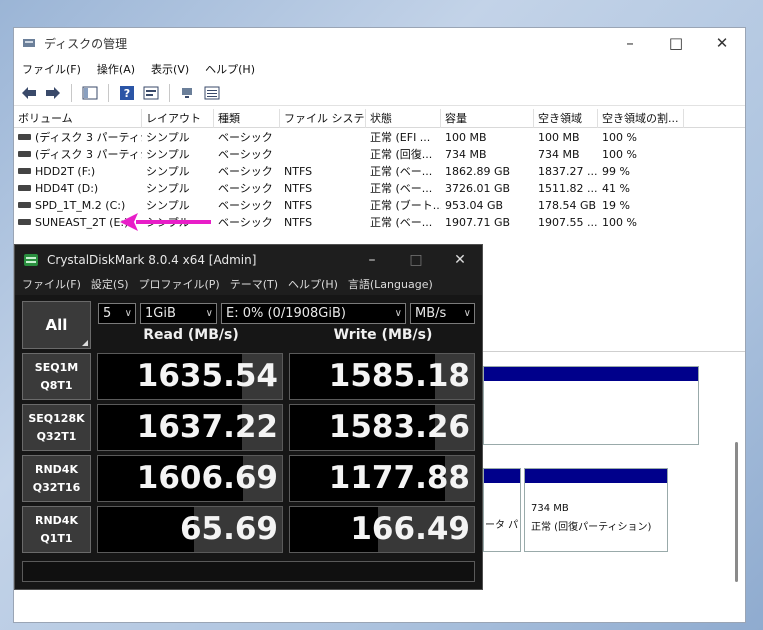  Describe the element at coordinates (110, 284) in the screenshot. I see `cdm-menu-settings: 設定(S)` at that location.